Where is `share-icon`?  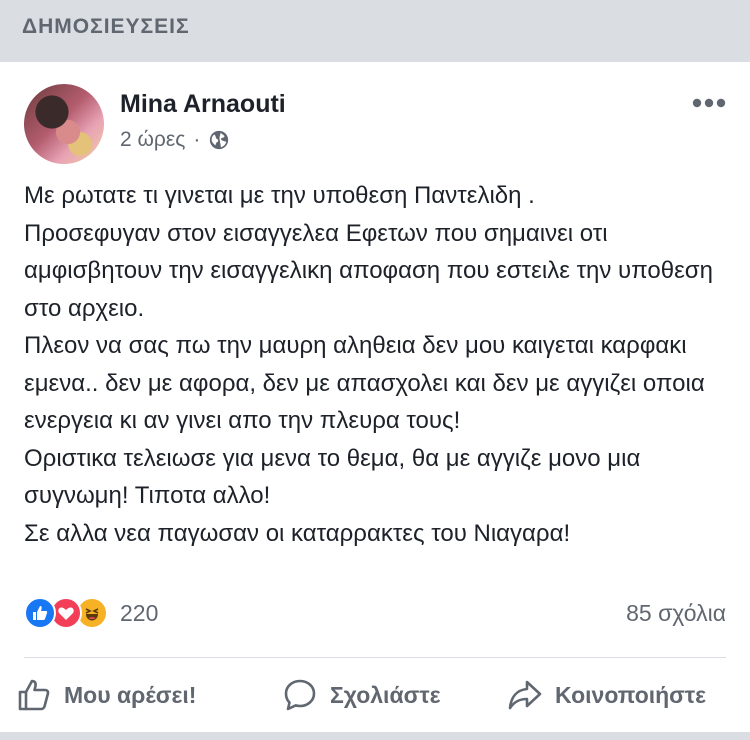 share-icon is located at coordinates (525, 695).